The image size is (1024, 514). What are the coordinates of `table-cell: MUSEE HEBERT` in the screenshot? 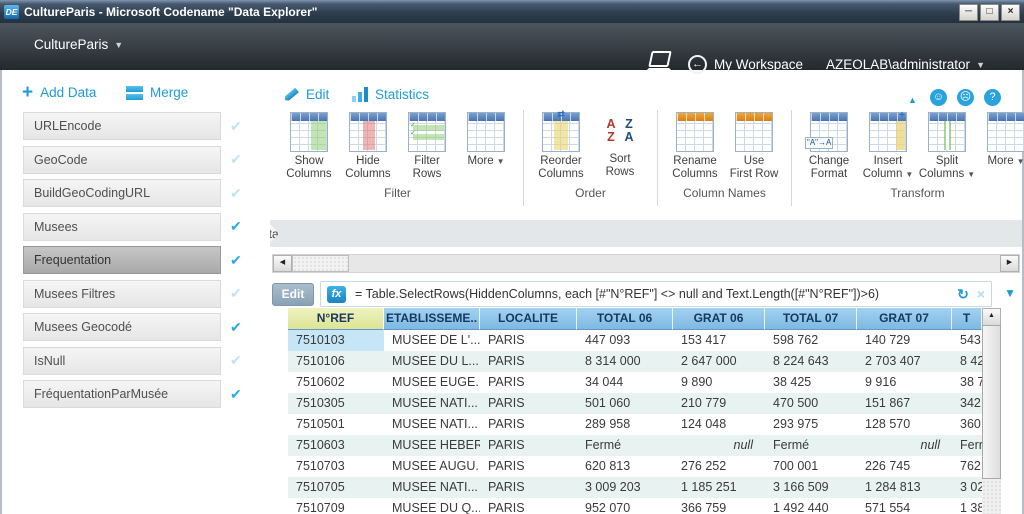 It's located at (432, 445).